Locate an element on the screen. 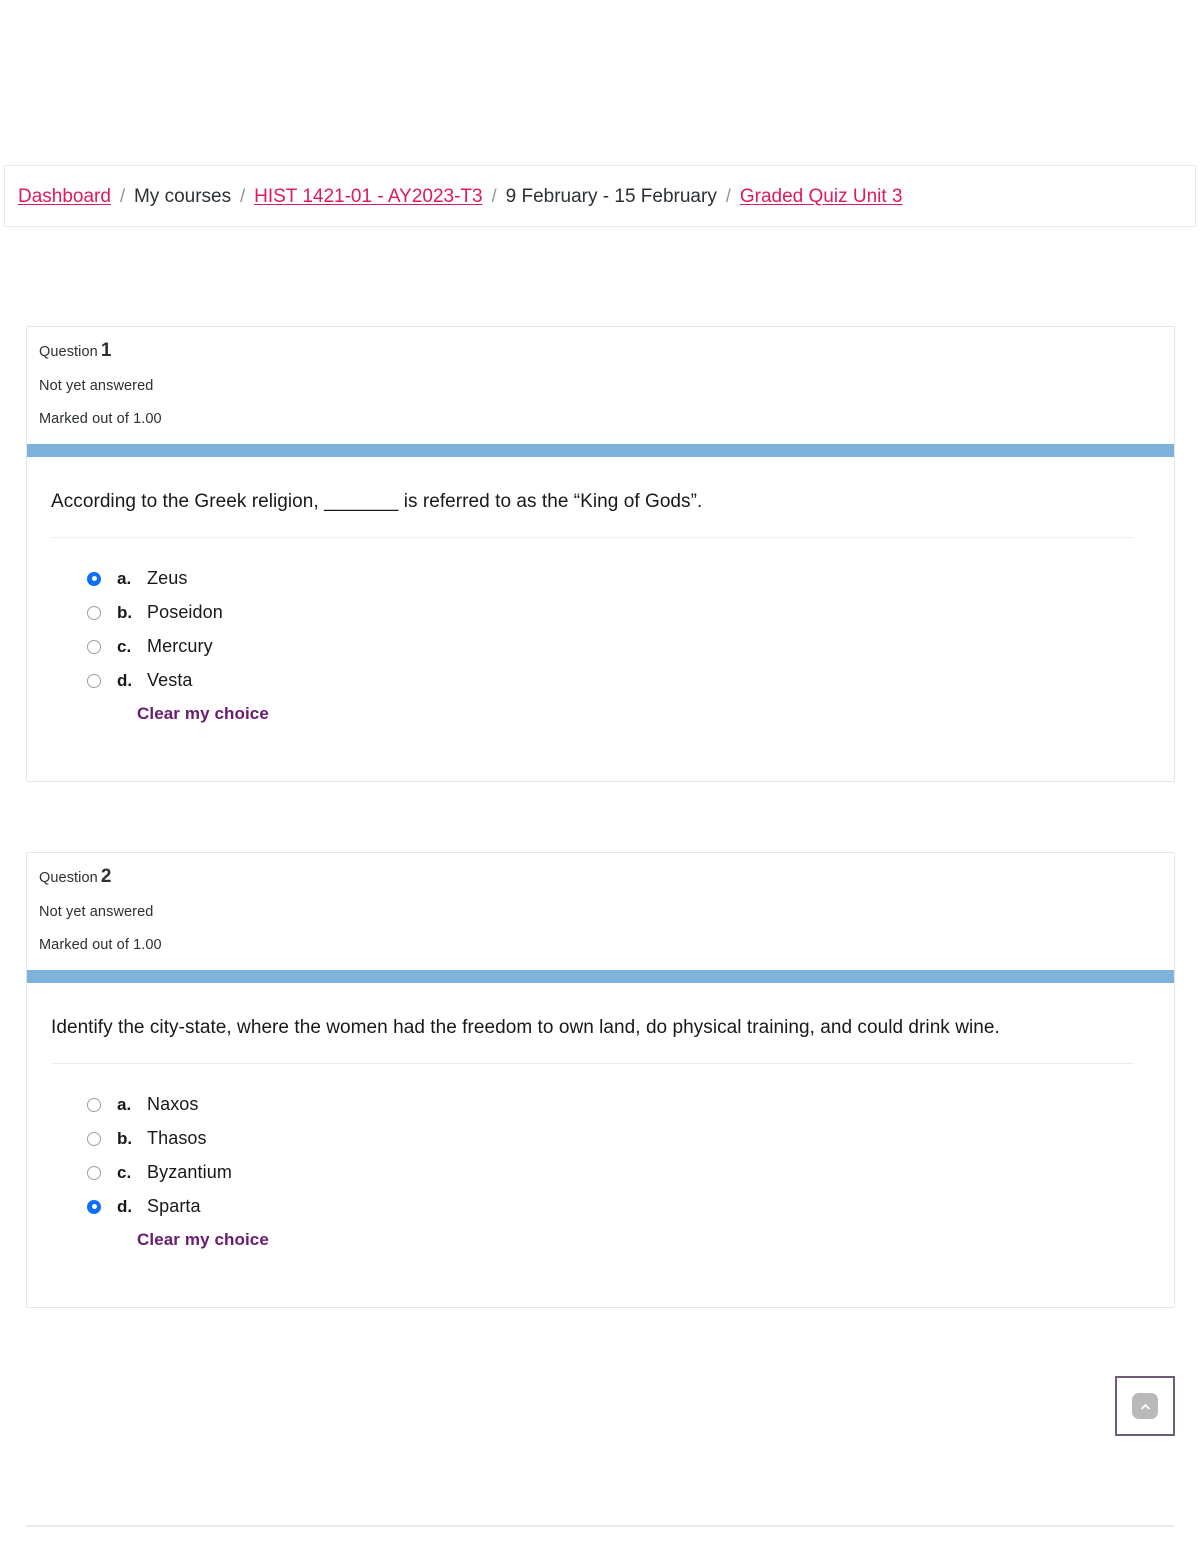 Image resolution: width=1200 pixels, height=1553 pixels. answer-text: Zeus is located at coordinates (167, 578).